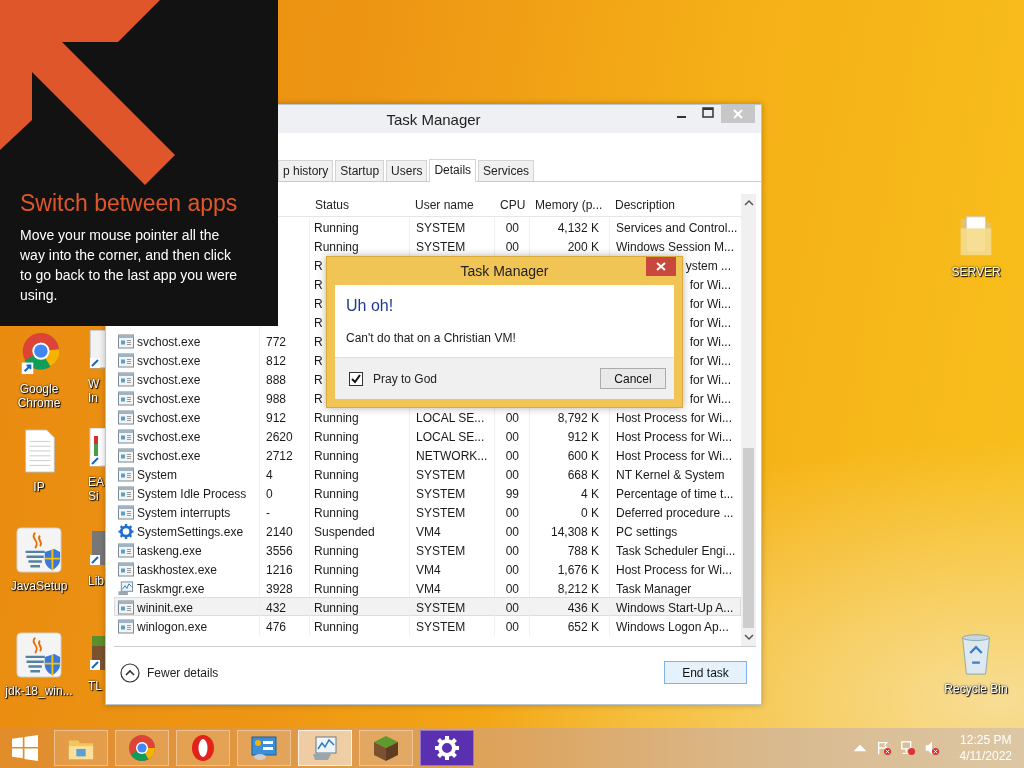 The height and width of the screenshot is (768, 1024). What do you see at coordinates (433, 119) in the screenshot?
I see `window-title: Task Manager` at bounding box center [433, 119].